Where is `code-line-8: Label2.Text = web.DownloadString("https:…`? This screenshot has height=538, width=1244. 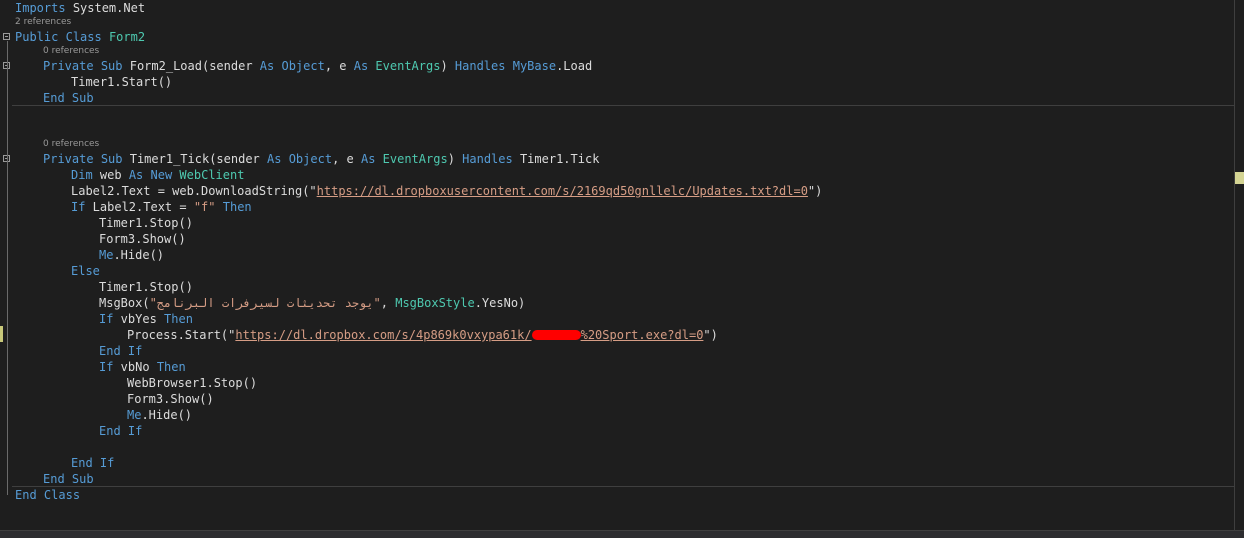
code-line-8: Label2.Text = web.DownloadString("https:… is located at coordinates (418, 191).